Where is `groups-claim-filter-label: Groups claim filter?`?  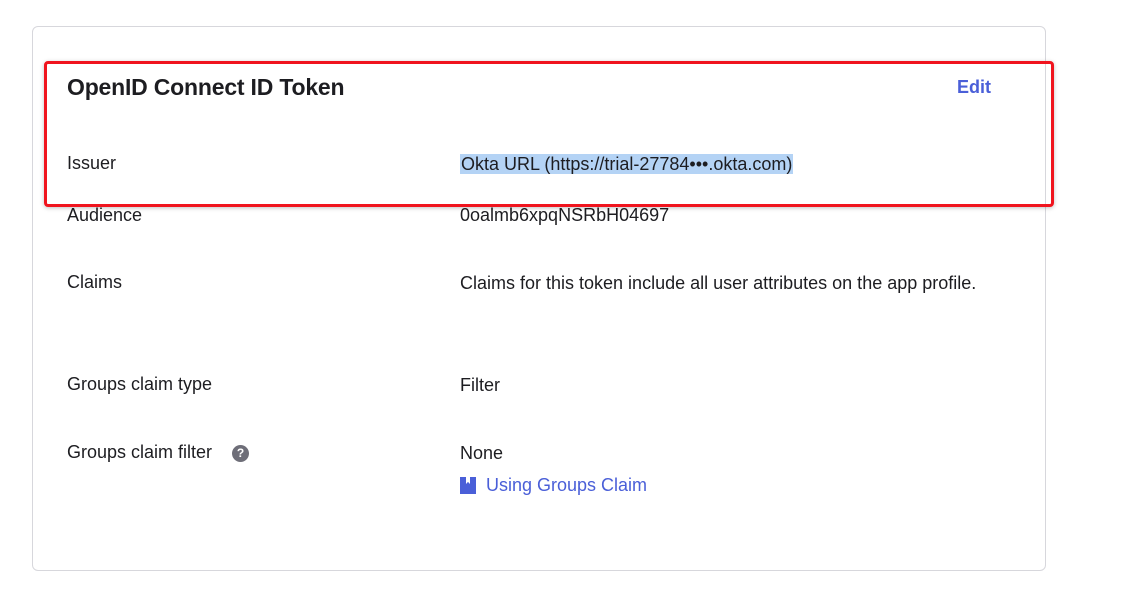 groups-claim-filter-label: Groups claim filter? is located at coordinates (158, 452).